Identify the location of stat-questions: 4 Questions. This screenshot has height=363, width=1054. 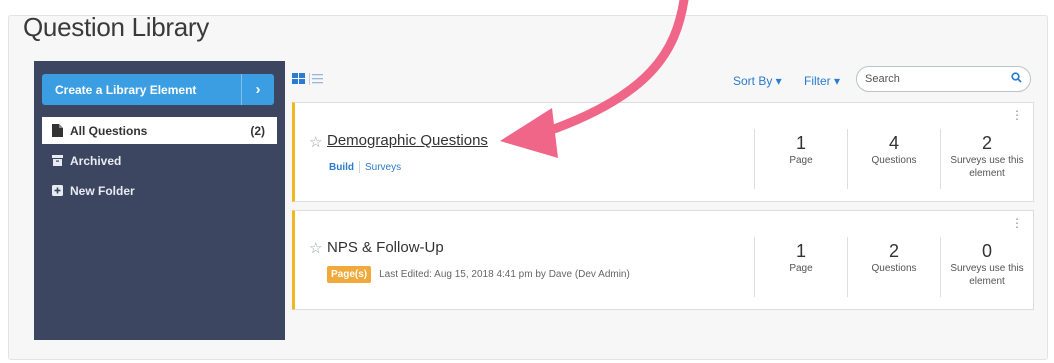
(893, 159).